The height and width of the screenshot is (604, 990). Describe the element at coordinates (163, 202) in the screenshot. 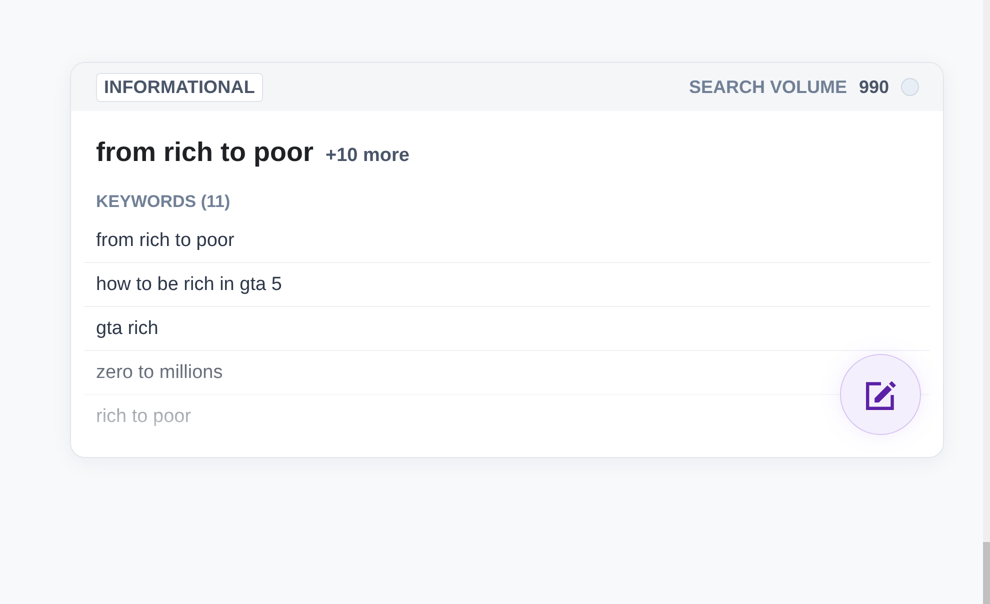

I see `keywords-heading: KEYWORDS (11)` at that location.